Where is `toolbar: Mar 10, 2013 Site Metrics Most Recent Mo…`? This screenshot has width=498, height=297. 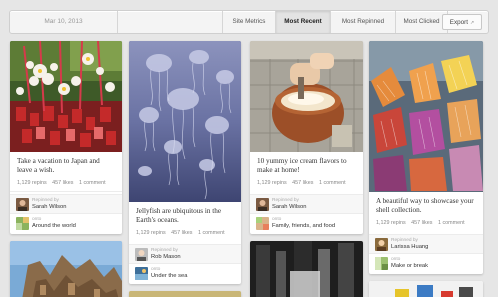 toolbar: Mar 10, 2013 Site Metrics Most Recent Mo… is located at coordinates (249, 22).